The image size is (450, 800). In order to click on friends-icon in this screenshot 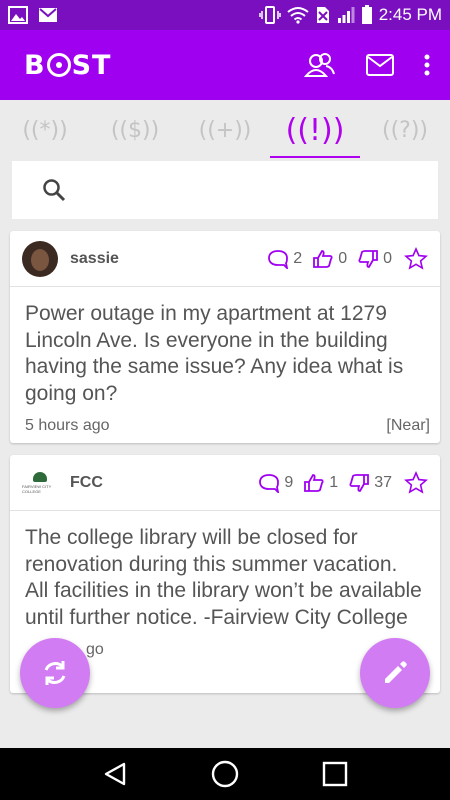, I will do `click(320, 65)`.